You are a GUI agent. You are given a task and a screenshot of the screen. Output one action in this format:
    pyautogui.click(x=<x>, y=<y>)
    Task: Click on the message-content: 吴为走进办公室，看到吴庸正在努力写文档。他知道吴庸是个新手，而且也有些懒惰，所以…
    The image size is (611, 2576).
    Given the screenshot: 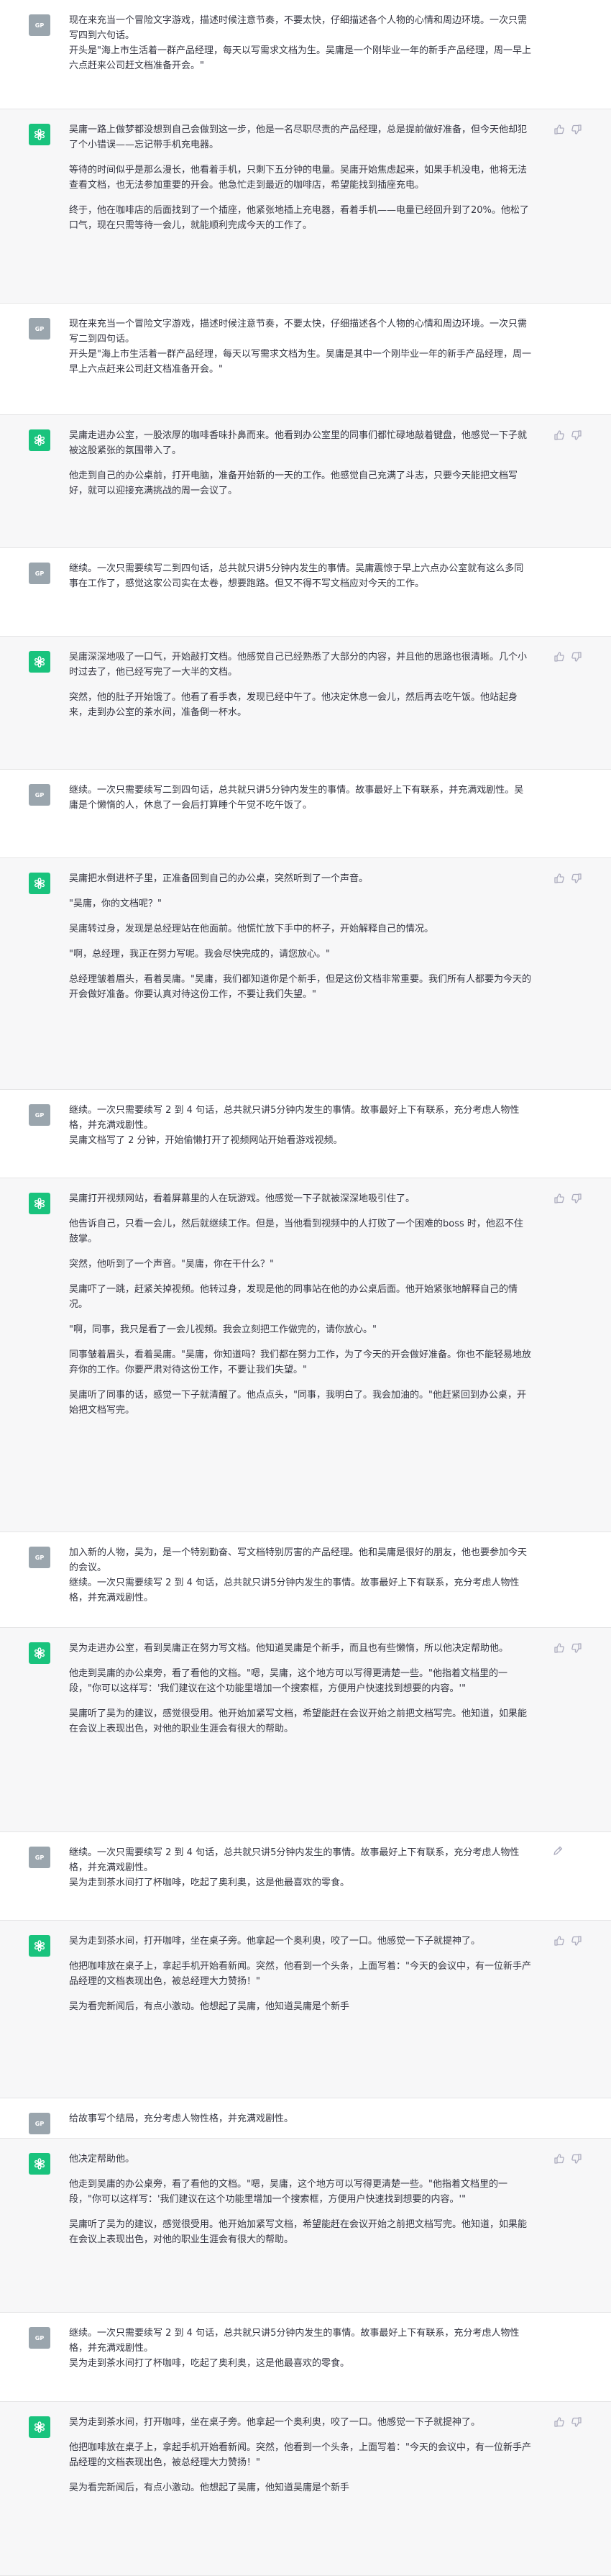 What is the action you would take?
    pyautogui.click(x=301, y=1694)
    